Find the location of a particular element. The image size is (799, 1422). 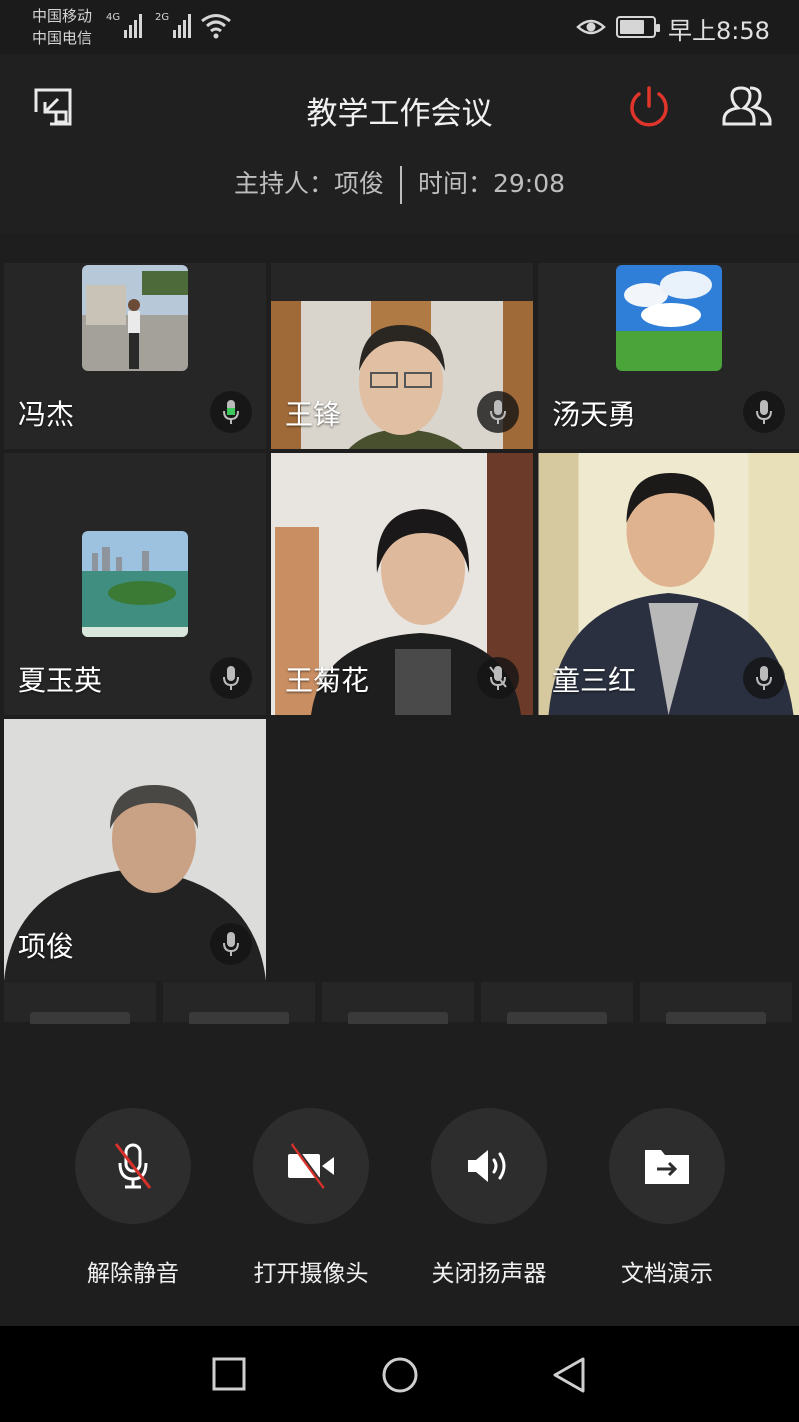

participant-tile: 冯杰 is located at coordinates (135, 356).